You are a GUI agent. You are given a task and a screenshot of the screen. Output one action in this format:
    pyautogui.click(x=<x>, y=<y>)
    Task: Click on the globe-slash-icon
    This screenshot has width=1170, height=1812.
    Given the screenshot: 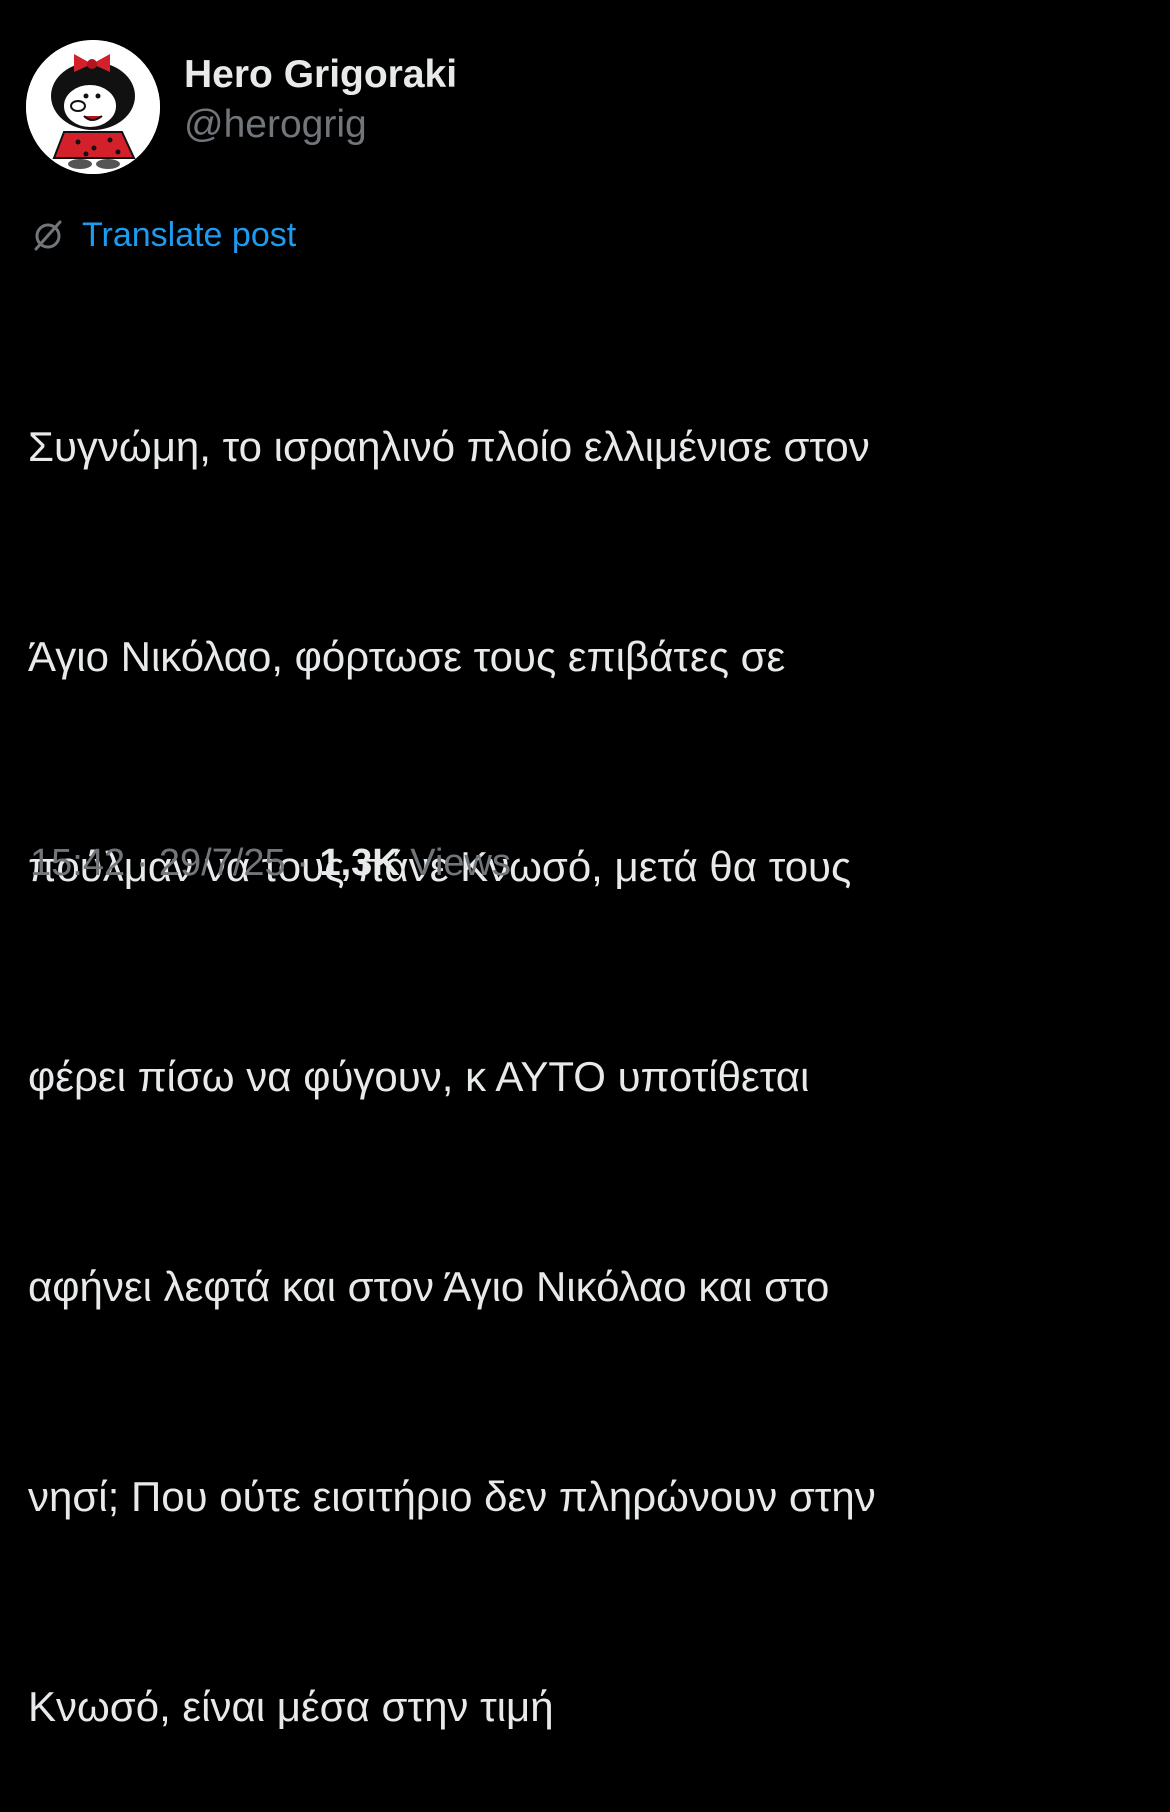 What is the action you would take?
    pyautogui.click(x=48, y=235)
    